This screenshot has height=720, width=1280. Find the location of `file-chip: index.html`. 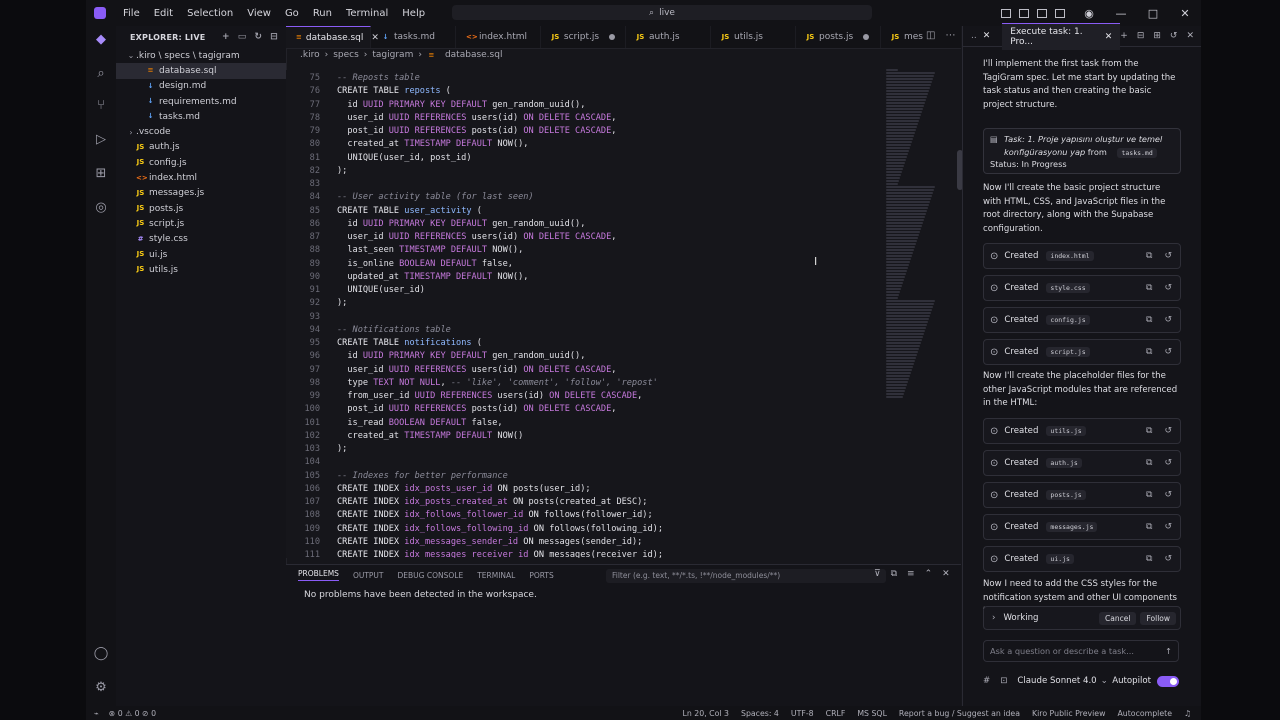

file-chip: index.html is located at coordinates (1070, 256).